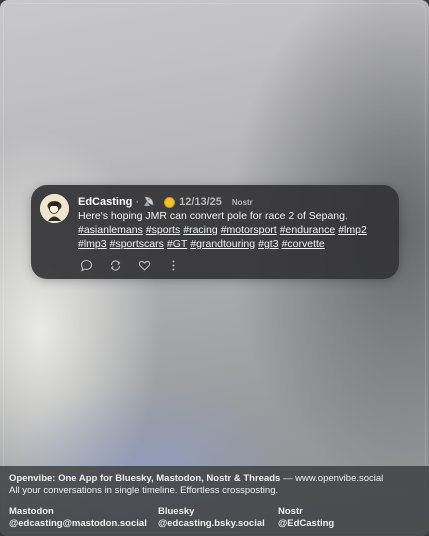 This screenshot has width=429, height=536. What do you see at coordinates (222, 244) in the screenshot?
I see `hashtag-link: #grandtouring` at bounding box center [222, 244].